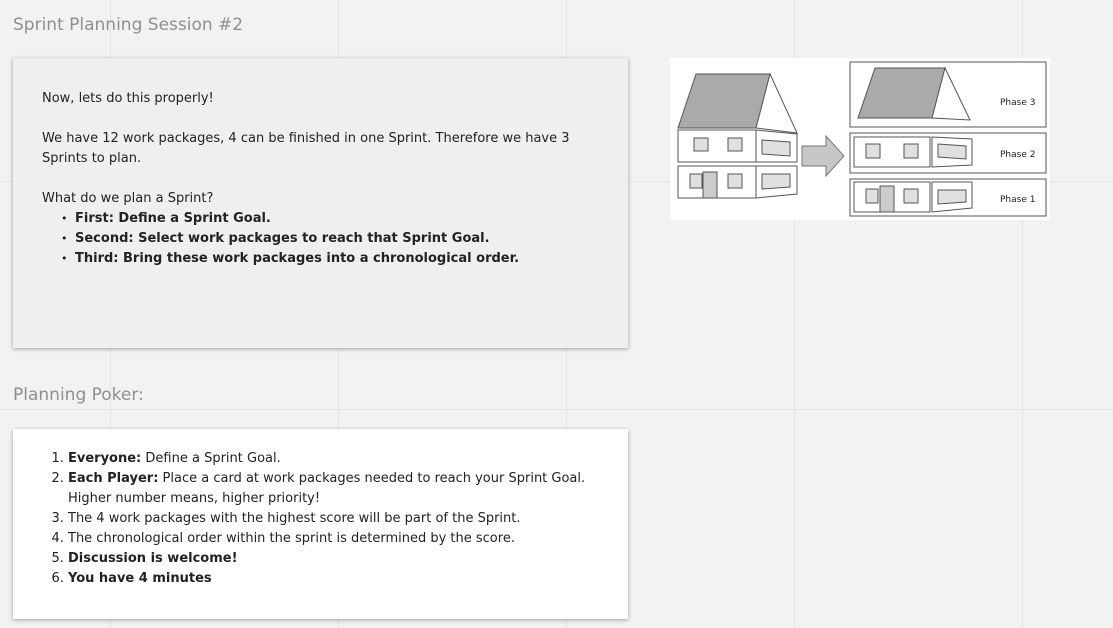 Image resolution: width=1113 pixels, height=628 pixels. Describe the element at coordinates (338, 459) in the screenshot. I see `list-item: Everyone: Define a Sprint Goal.` at that location.